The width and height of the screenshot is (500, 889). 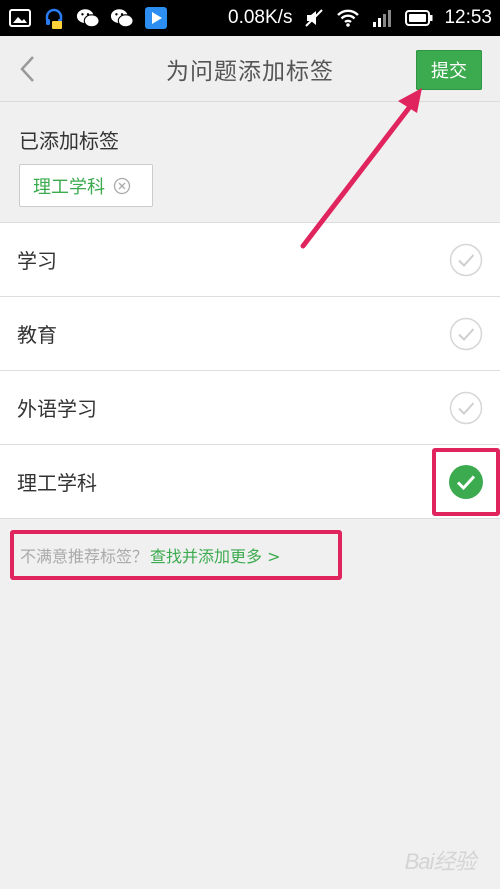 What do you see at coordinates (37, 261) in the screenshot?
I see `tag-row-label: 学习` at bounding box center [37, 261].